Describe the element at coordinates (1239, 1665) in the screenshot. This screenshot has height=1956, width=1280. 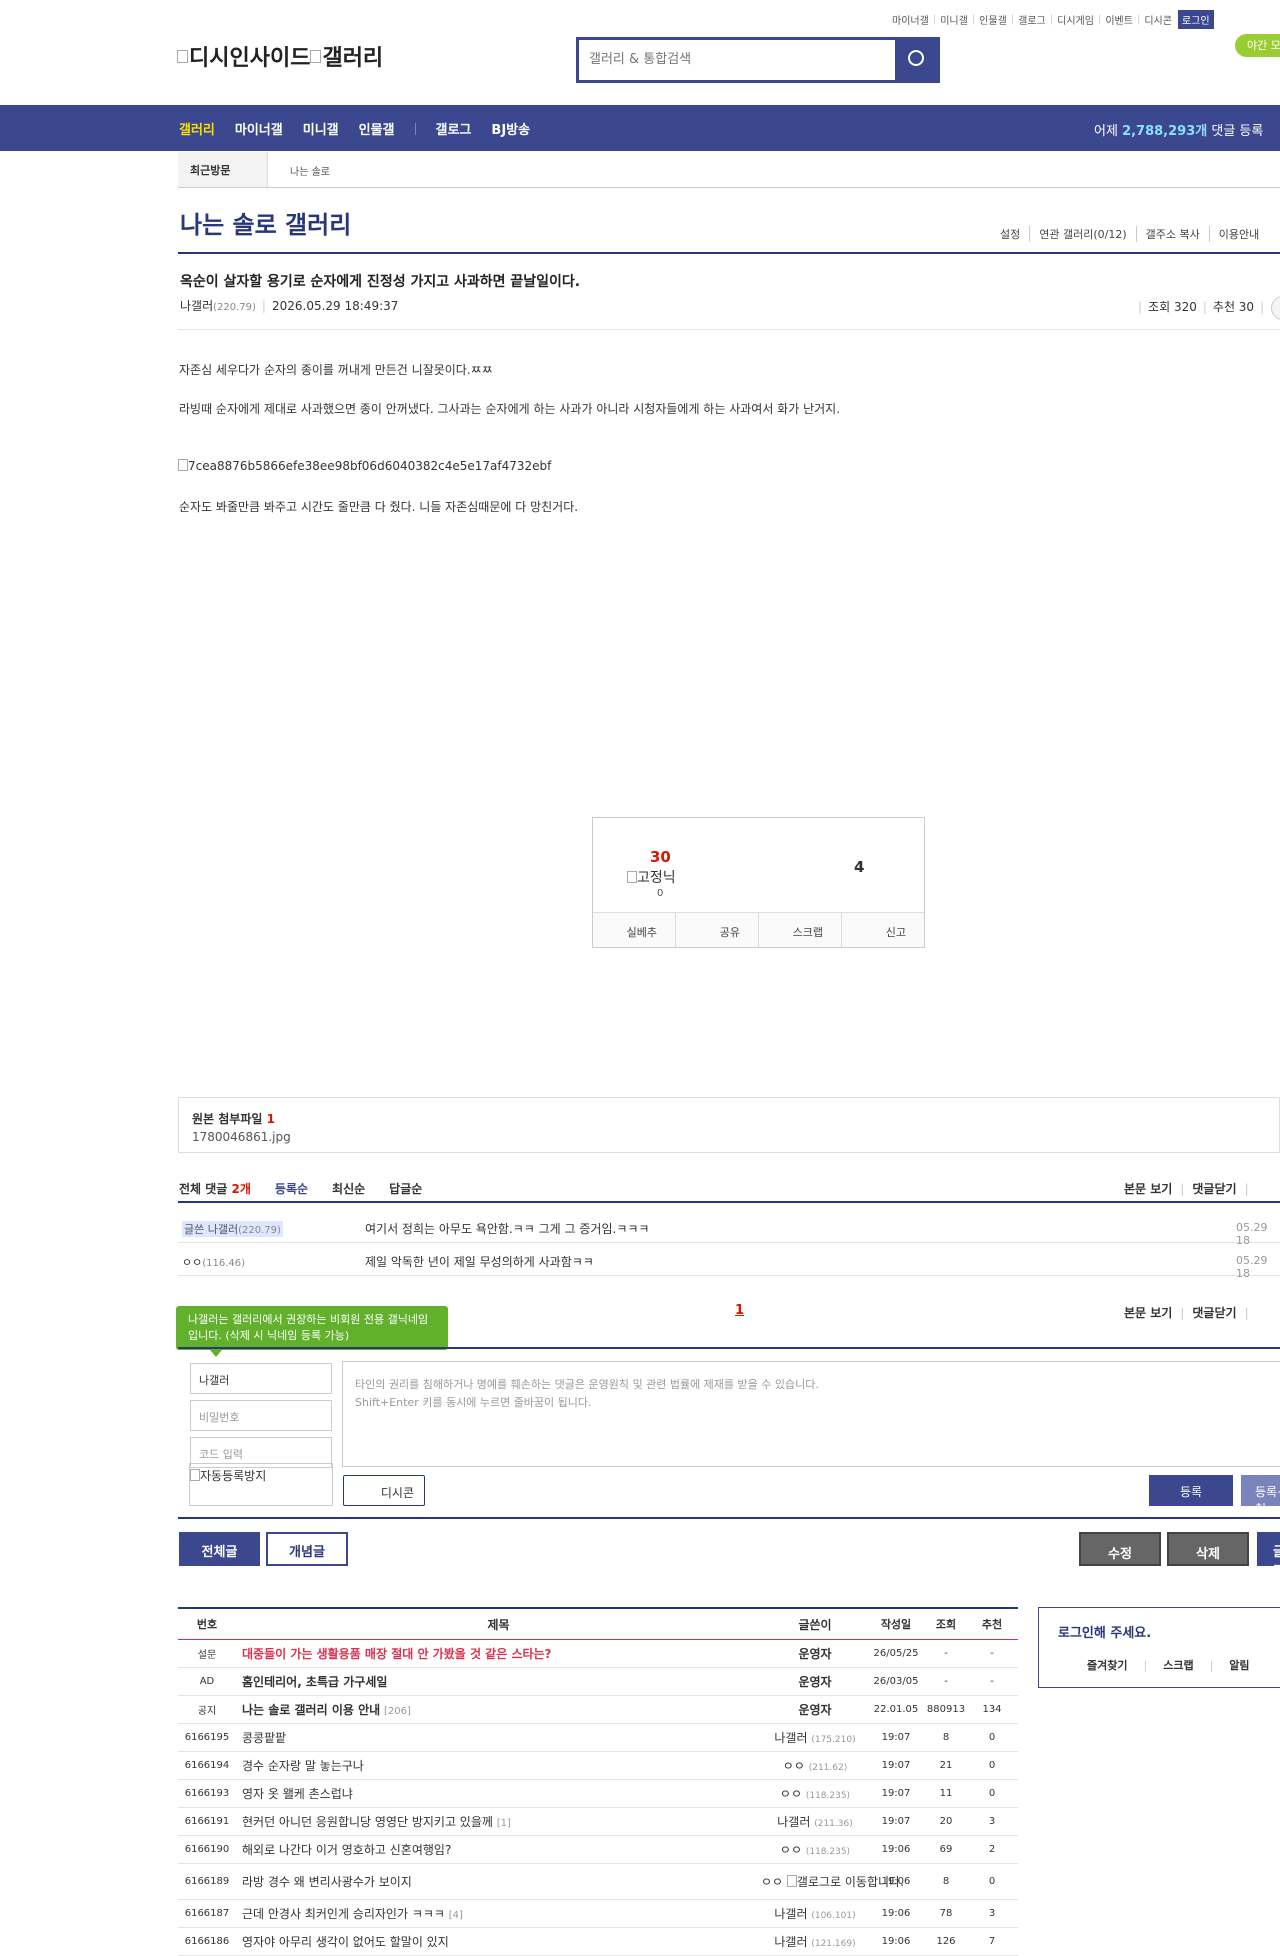
I see `notification-link: 알림` at that location.